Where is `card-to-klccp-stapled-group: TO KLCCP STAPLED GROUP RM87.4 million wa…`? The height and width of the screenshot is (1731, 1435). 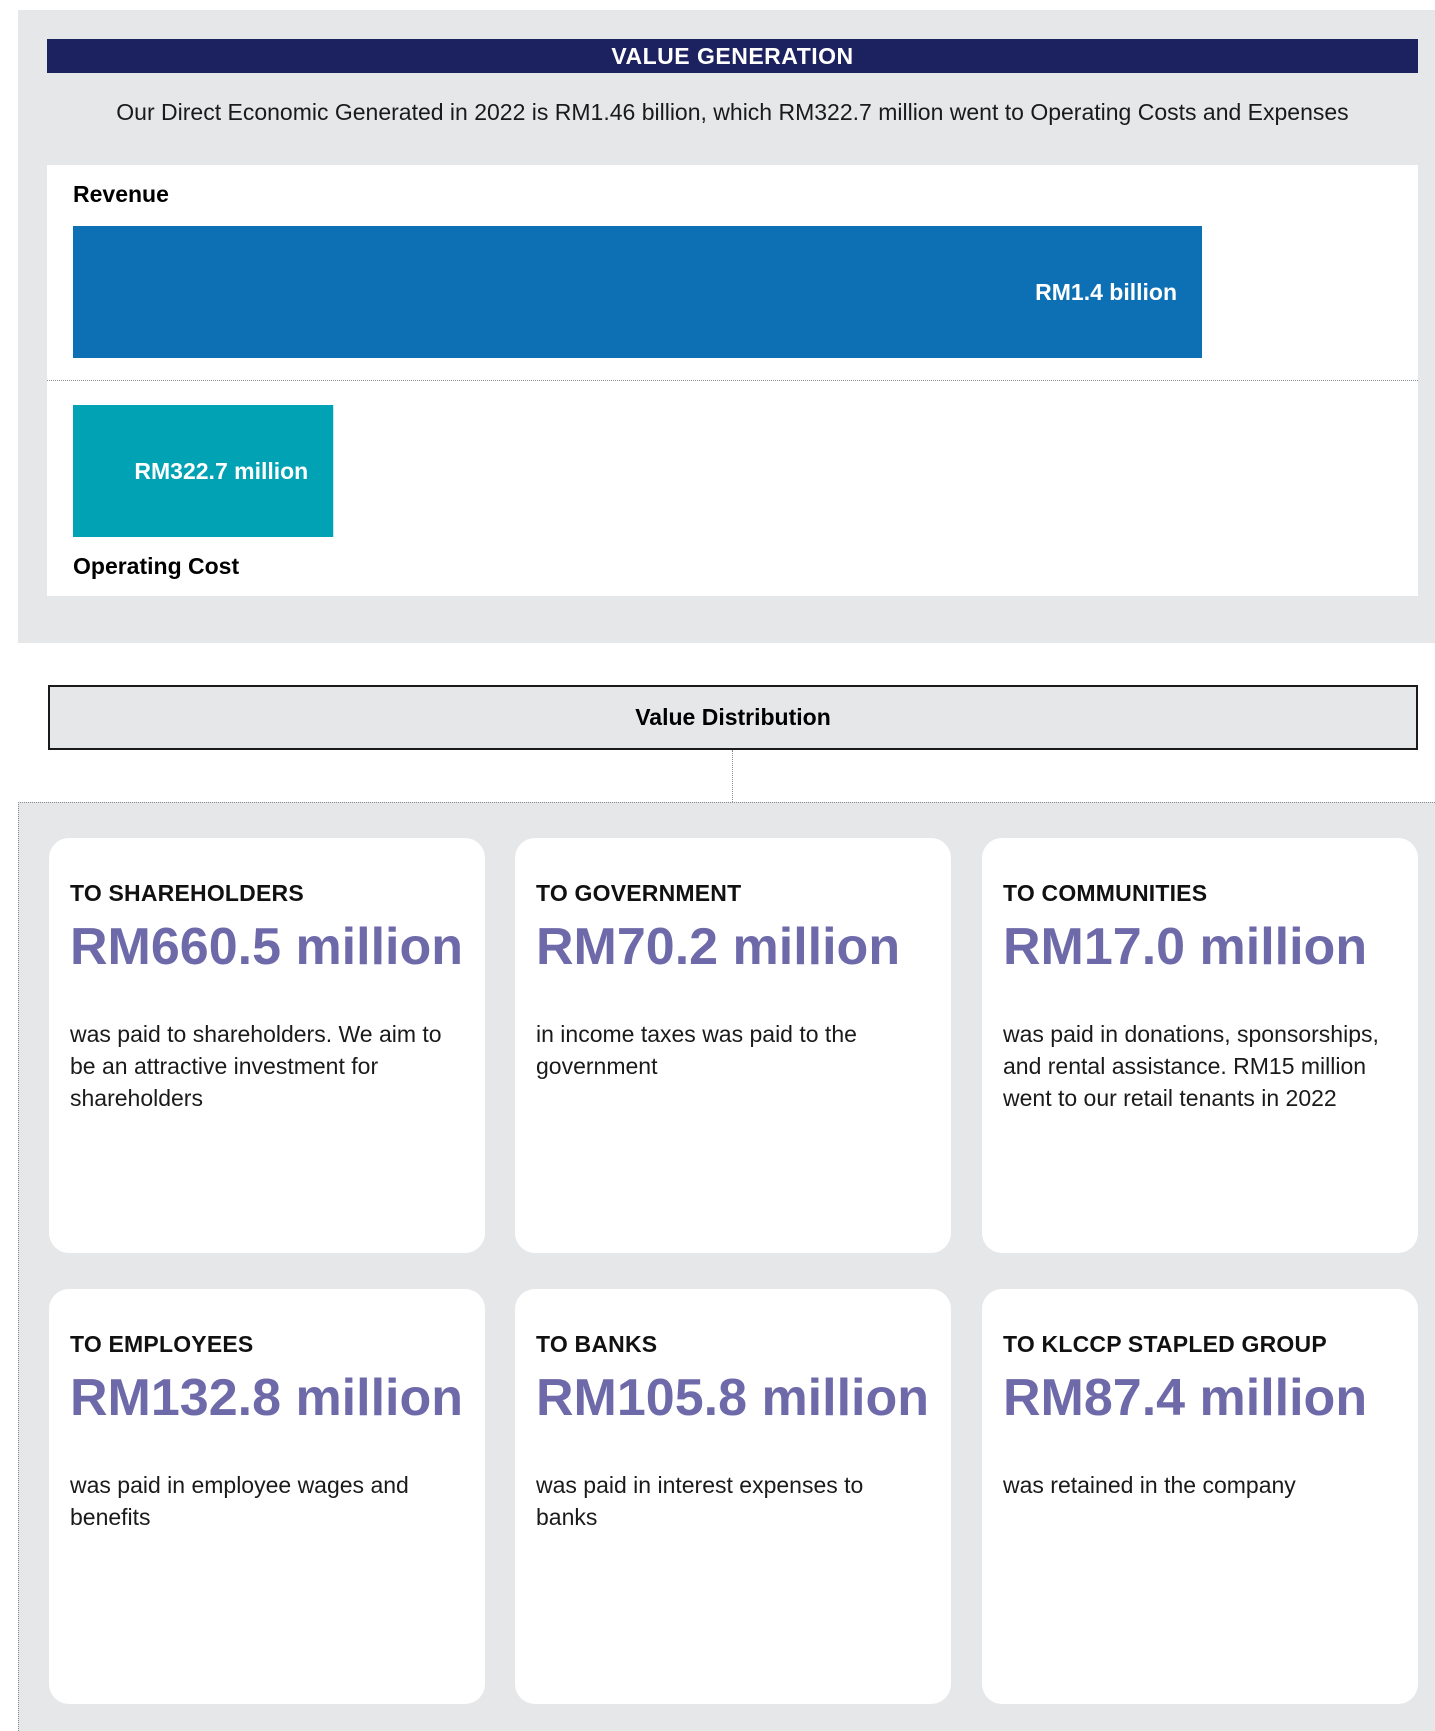
card-to-klccp-stapled-group: TO KLCCP STAPLED GROUP RM87.4 million wa… is located at coordinates (1200, 1496).